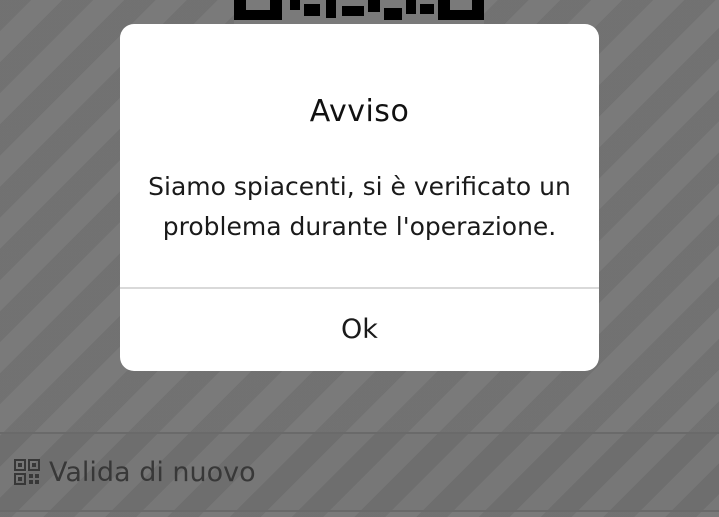 The image size is (719, 517). I want to click on ok-button: Ok, so click(359, 330).